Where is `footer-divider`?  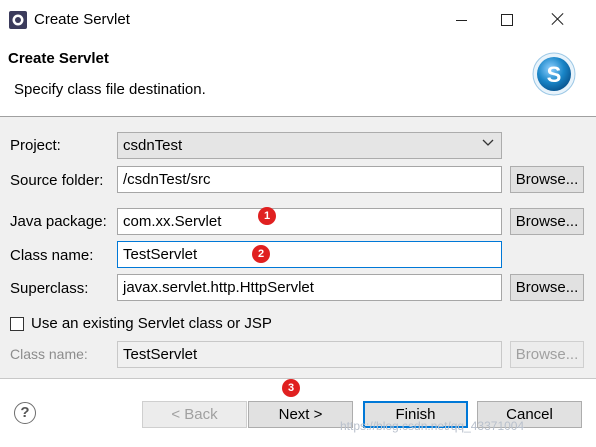 footer-divider is located at coordinates (298, 378).